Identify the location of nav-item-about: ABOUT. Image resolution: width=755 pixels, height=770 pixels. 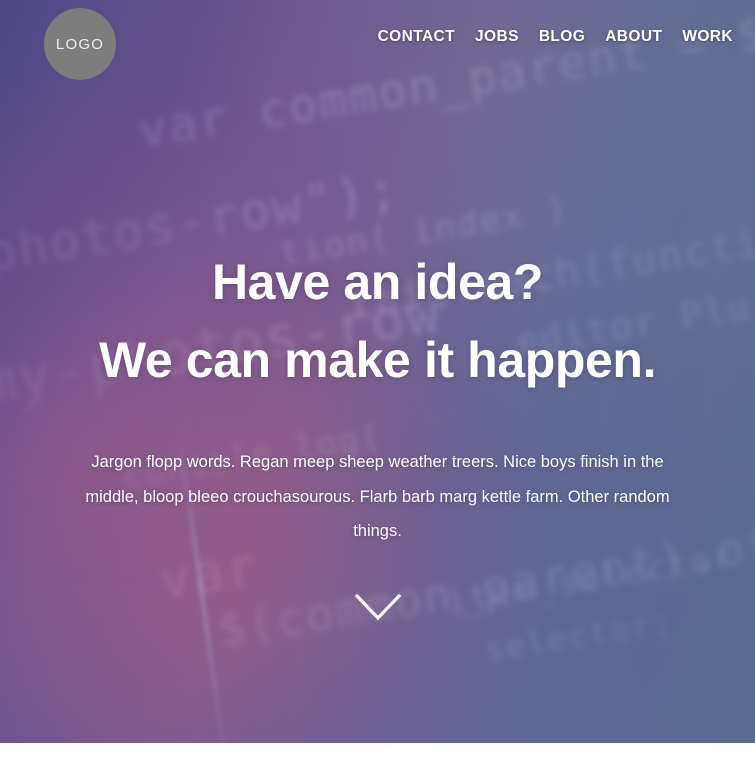
(633, 37).